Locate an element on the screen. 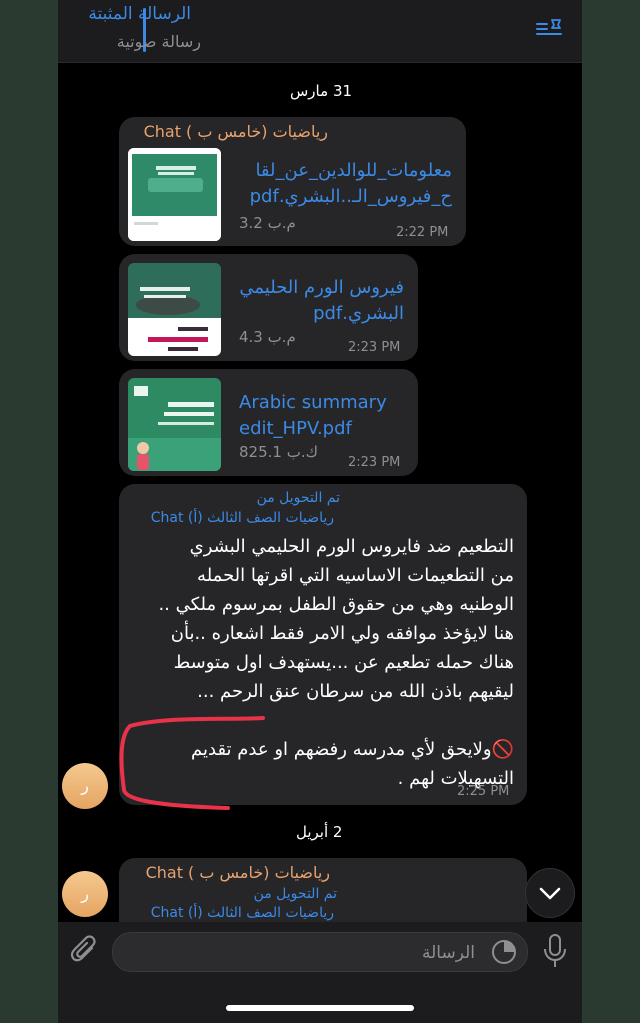 Image resolution: width=640 pixels, height=1023 pixels. file-name: فيروس الورم الحليمي البشري.pdf is located at coordinates (321, 301).